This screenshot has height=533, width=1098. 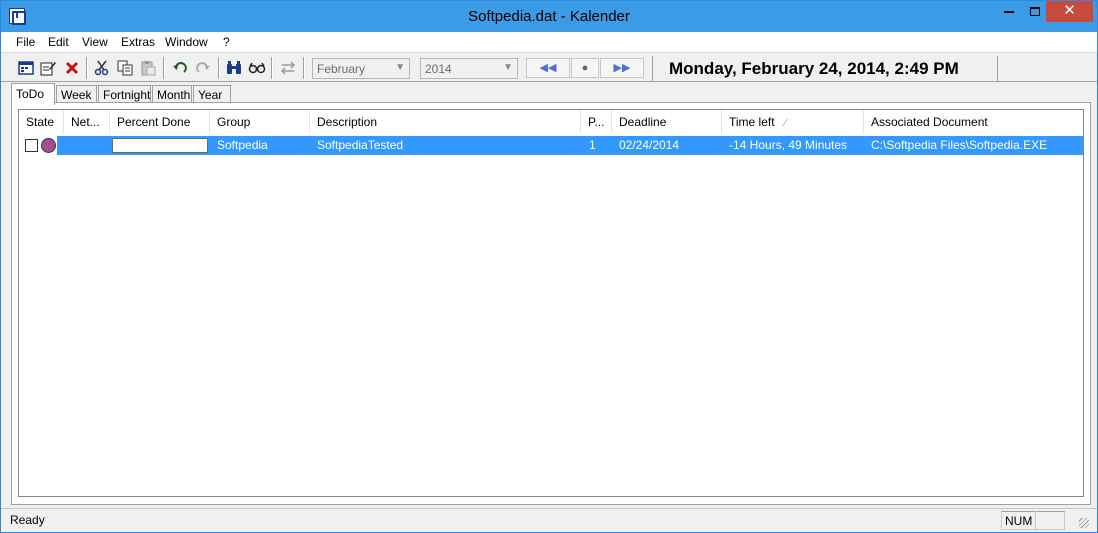 What do you see at coordinates (26, 68) in the screenshot?
I see `new-entry-icon` at bounding box center [26, 68].